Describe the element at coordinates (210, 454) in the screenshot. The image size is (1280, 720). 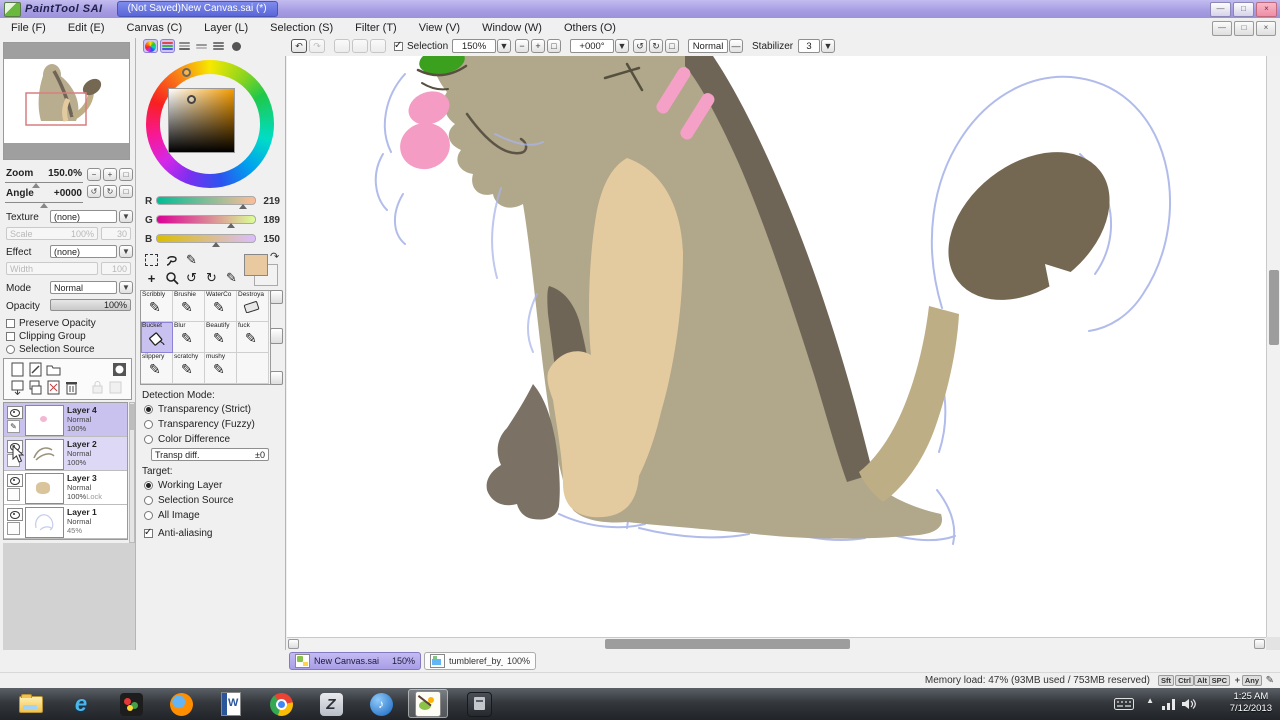
I see `transp-diff-box: Transp diff. ±0` at that location.